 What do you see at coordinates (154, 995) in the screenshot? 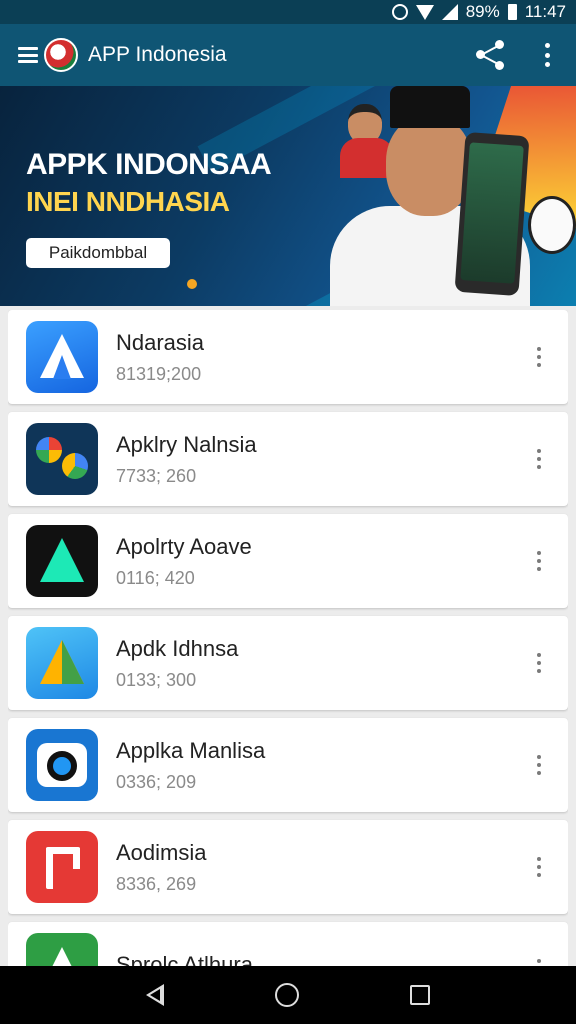
I see `back-icon` at bounding box center [154, 995].